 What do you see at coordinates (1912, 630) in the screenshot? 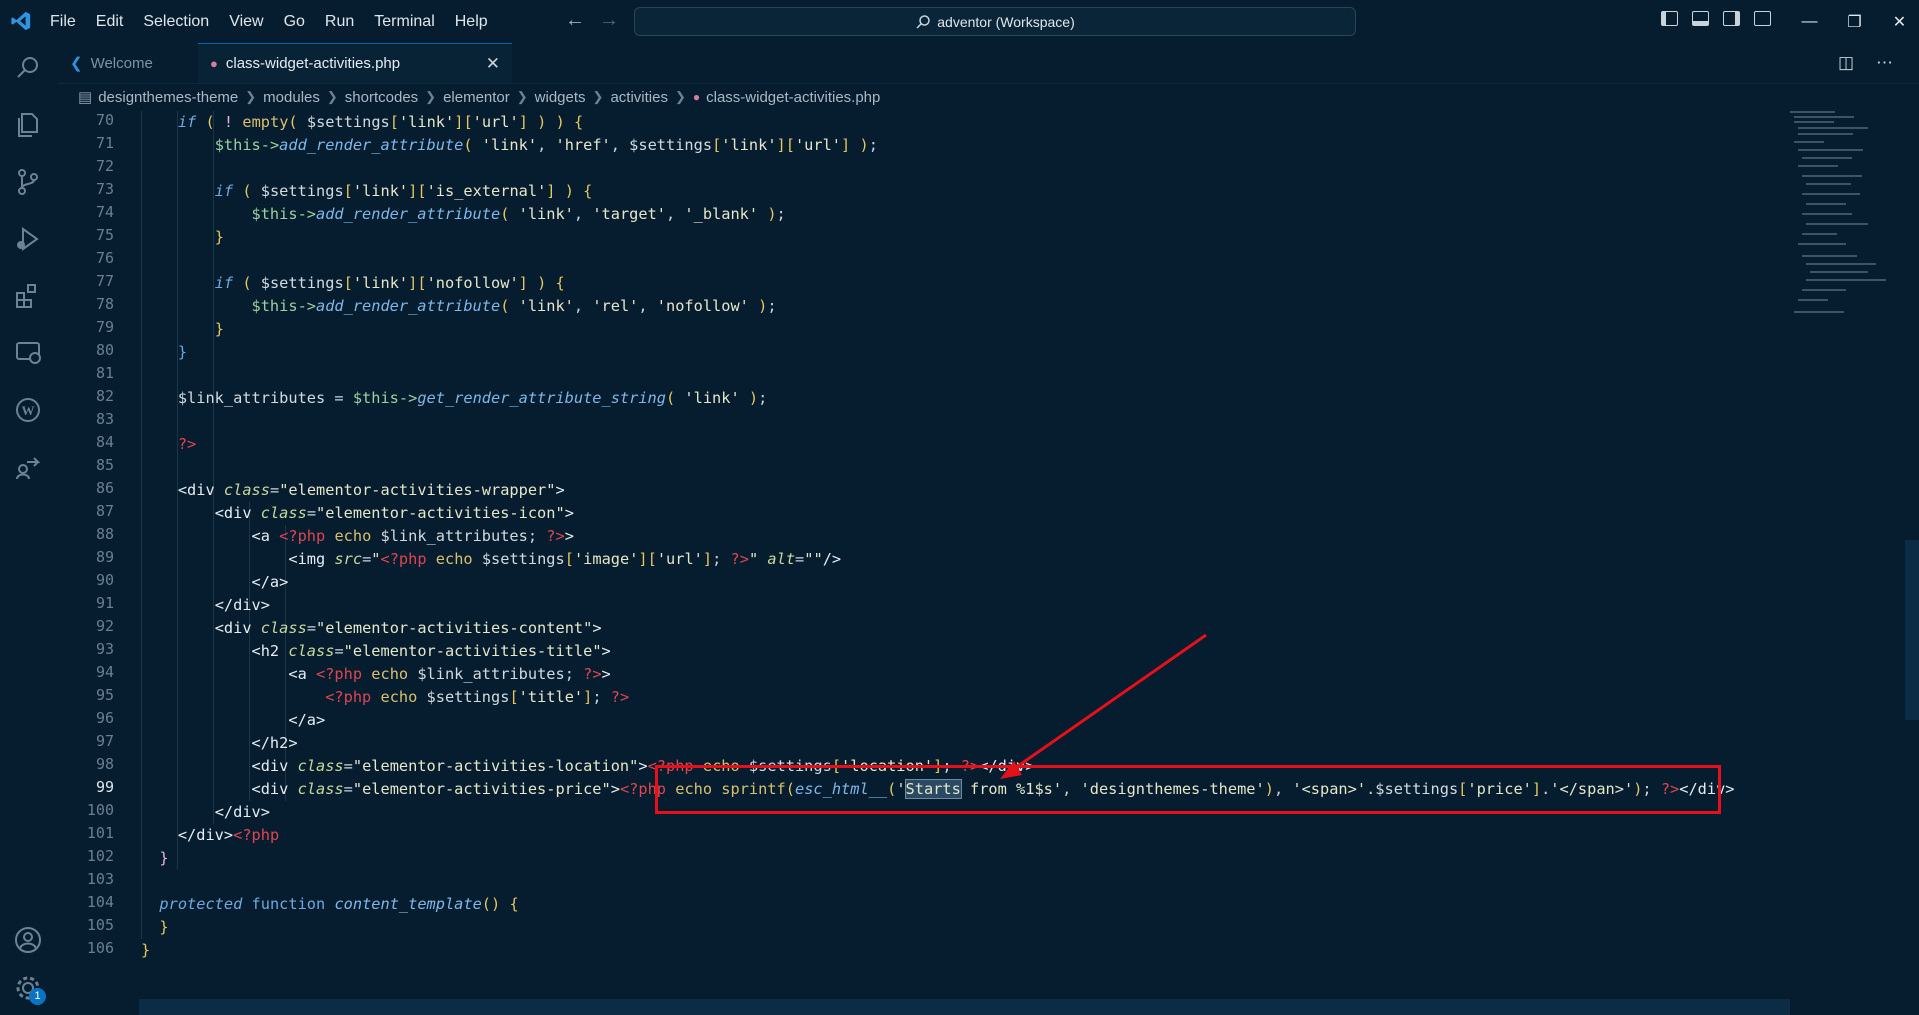
I see `vertical-scrollbar` at bounding box center [1912, 630].